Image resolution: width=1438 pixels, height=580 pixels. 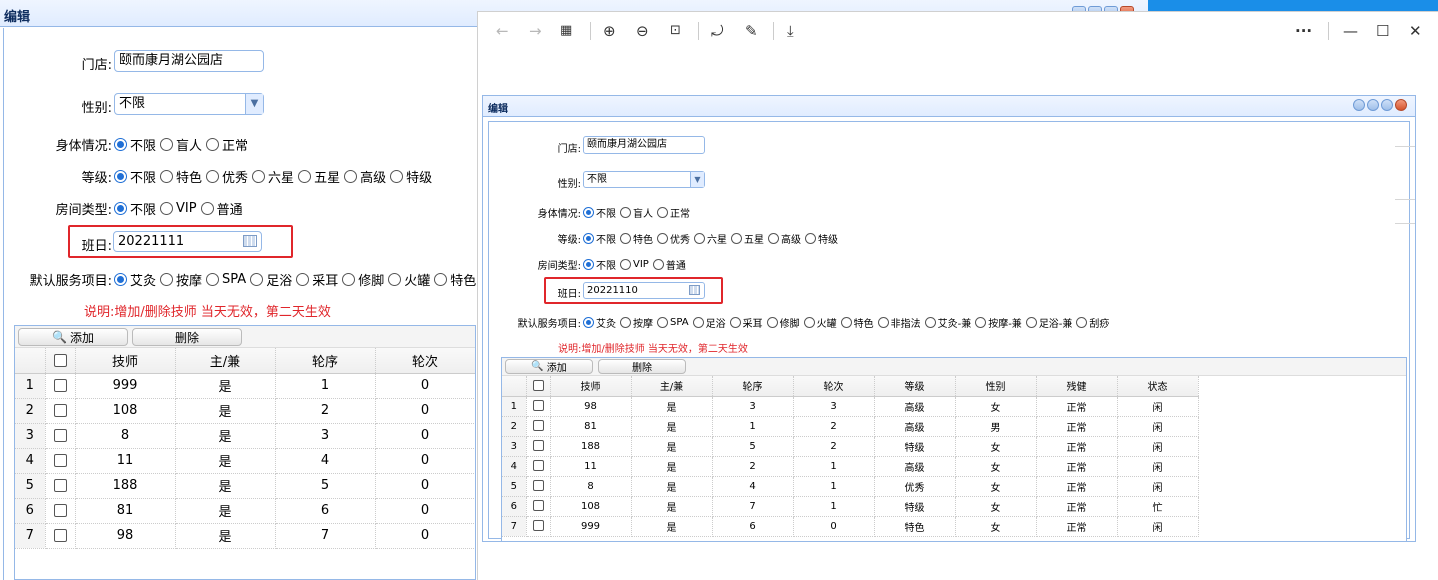 I want to click on table-row: 5 188 是 5 0, so click(x=245, y=486).